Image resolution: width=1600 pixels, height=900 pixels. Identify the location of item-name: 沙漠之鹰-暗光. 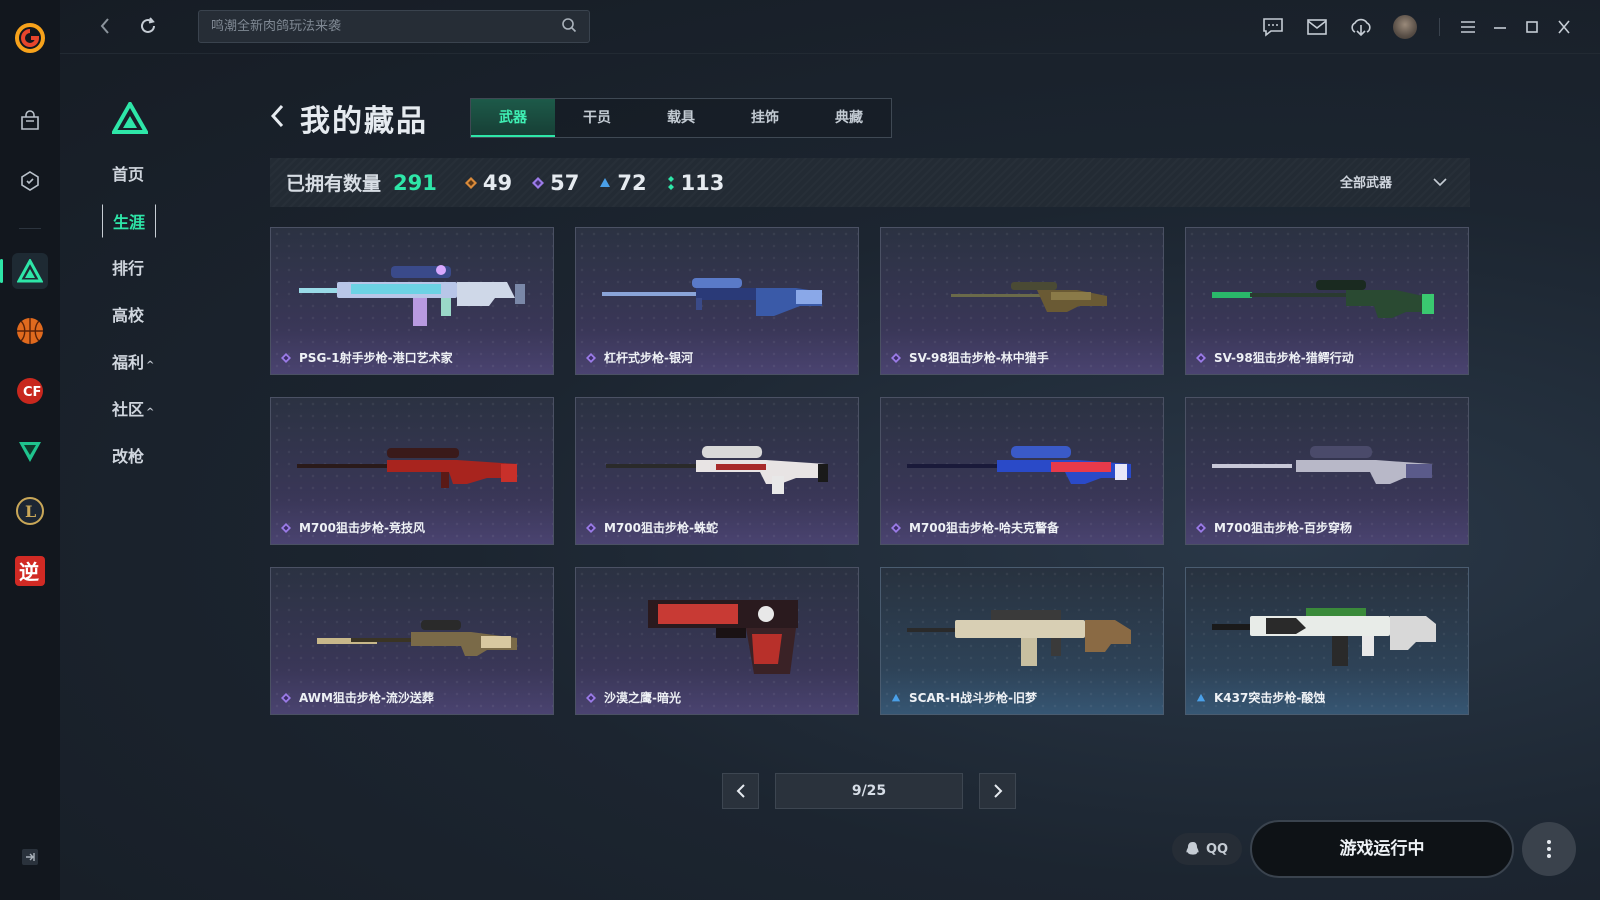
(633, 697).